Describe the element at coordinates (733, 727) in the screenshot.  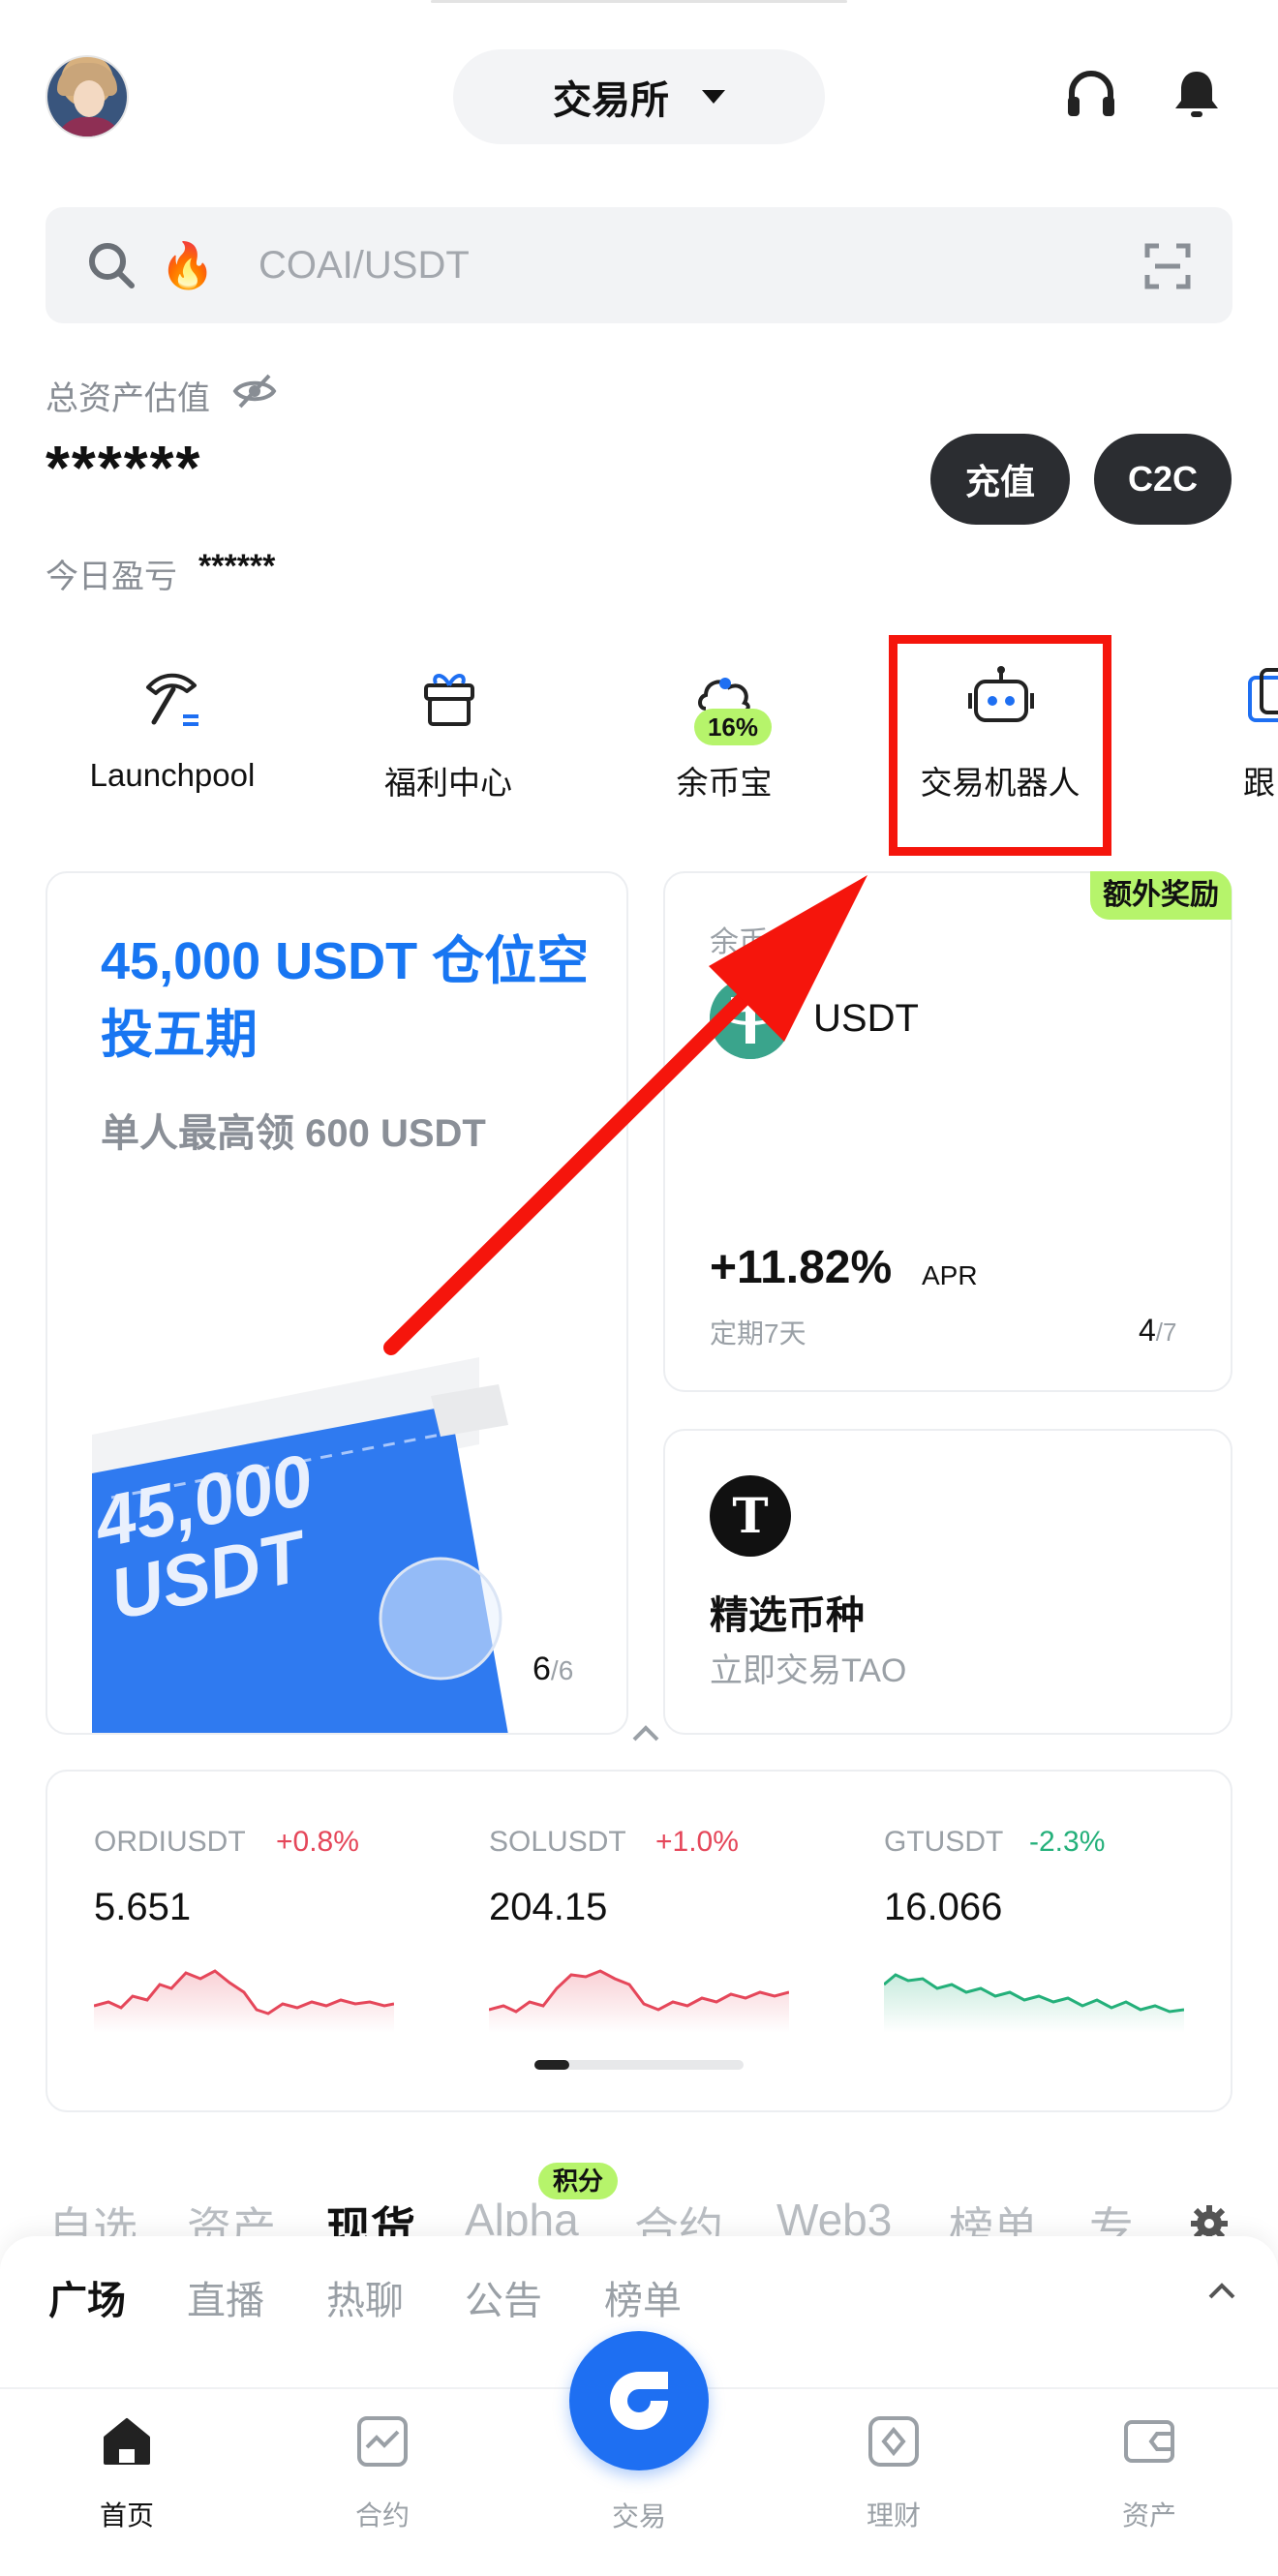
I see `apr-badge: 16%` at that location.